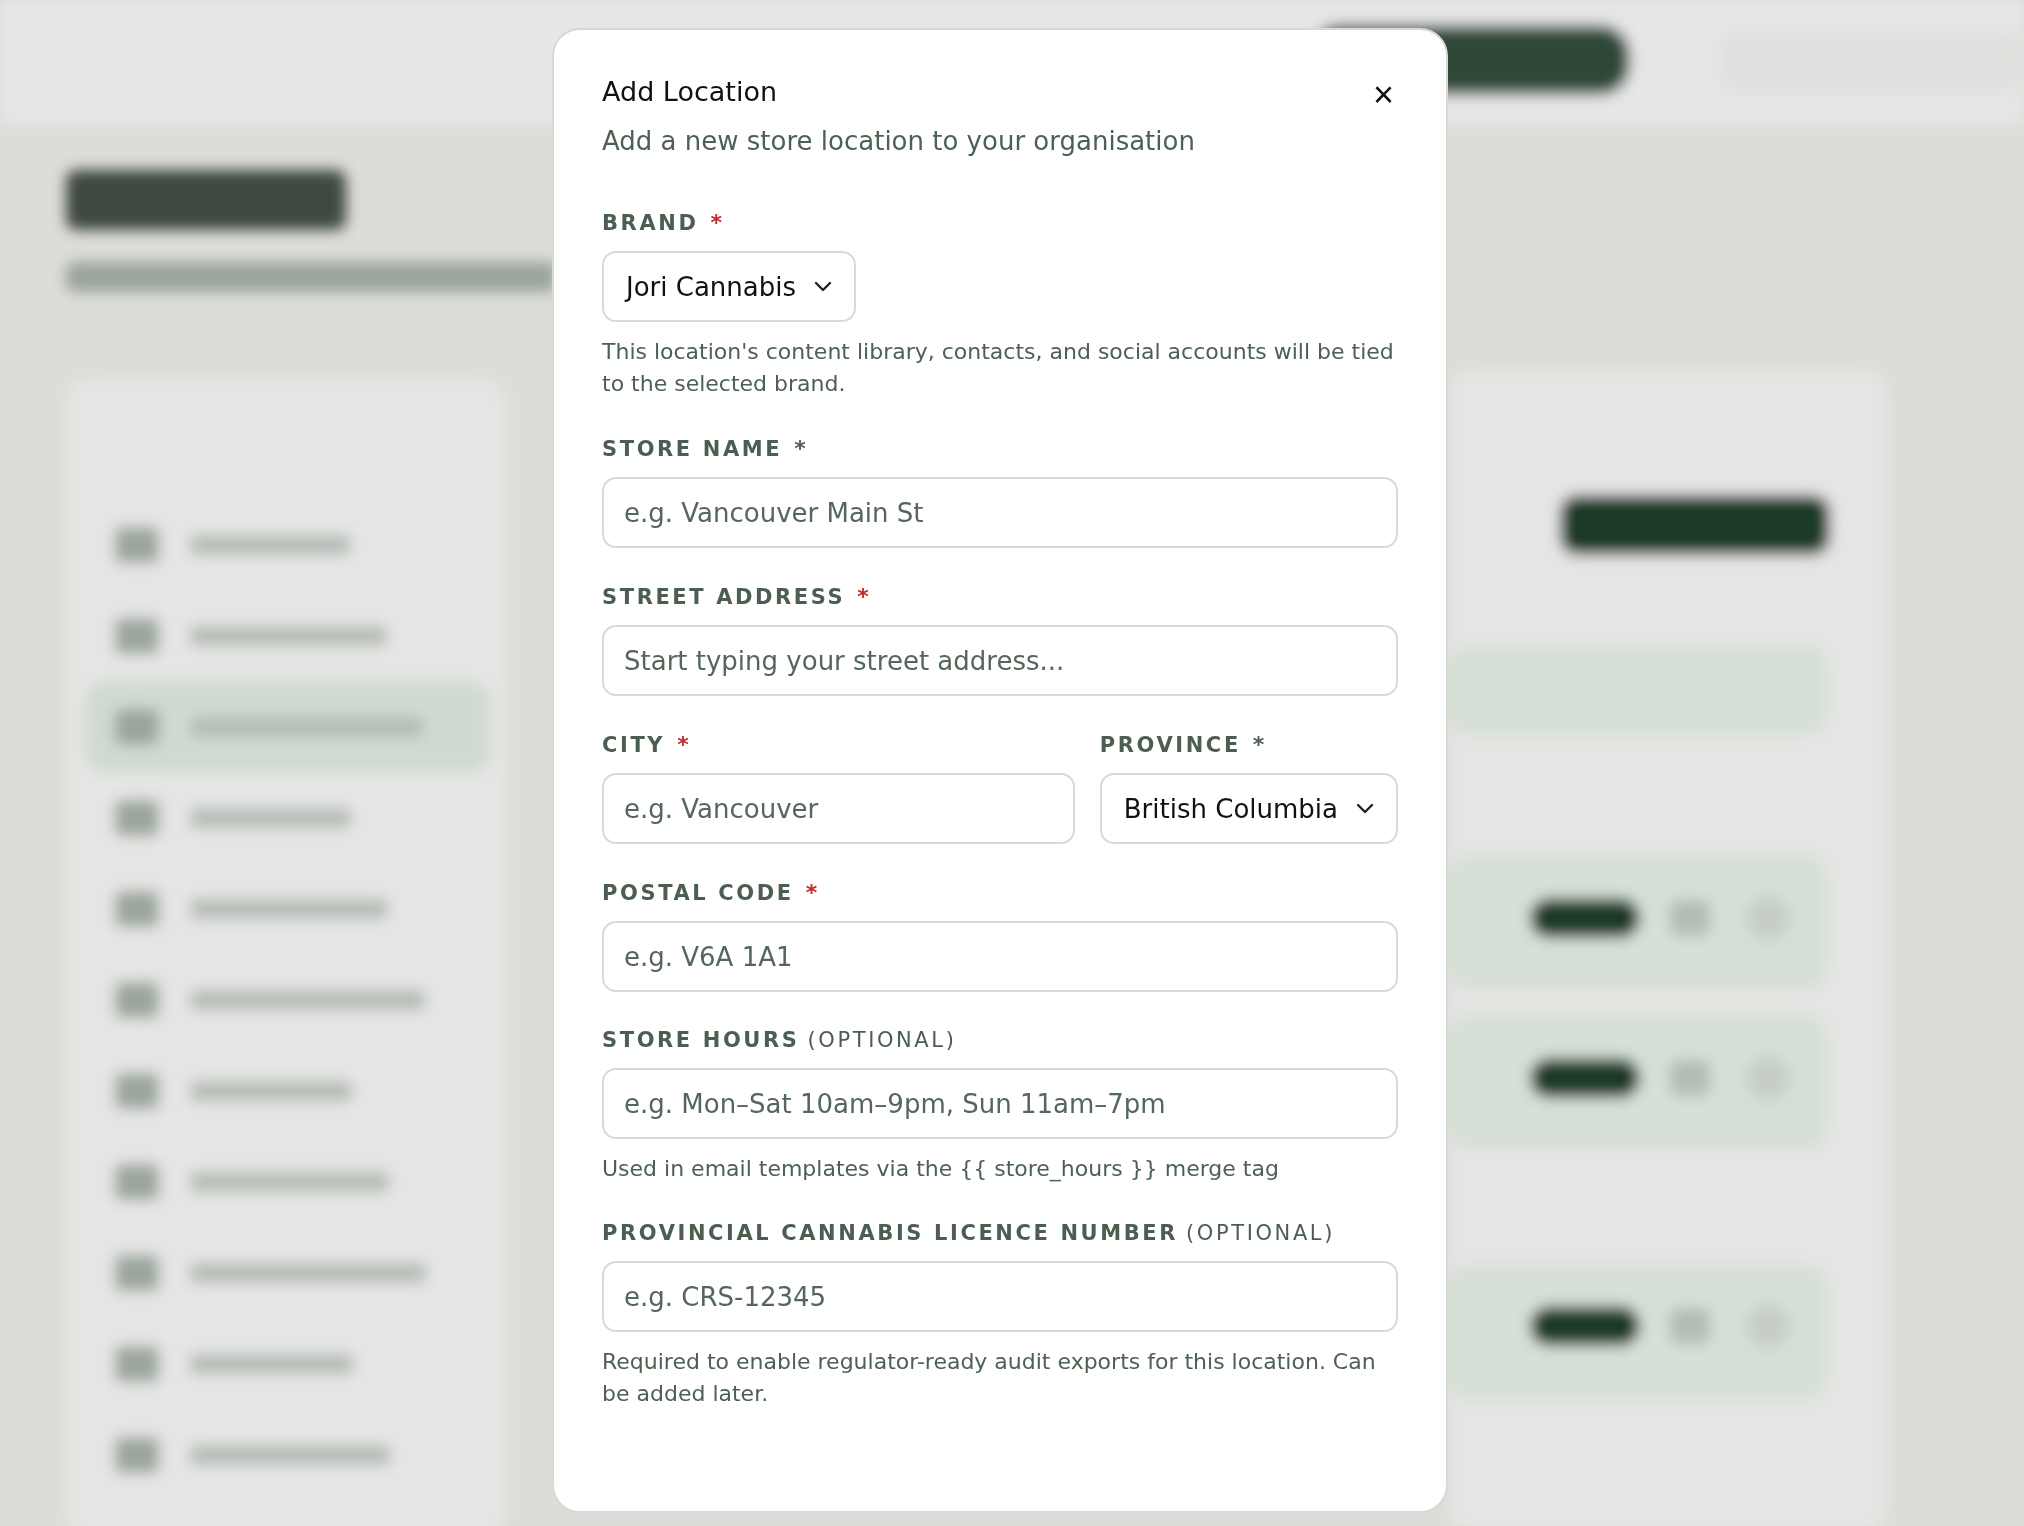 This screenshot has height=1526, width=2024. What do you see at coordinates (729, 286) in the screenshot?
I see `dropdown: Jori Cannabis` at bounding box center [729, 286].